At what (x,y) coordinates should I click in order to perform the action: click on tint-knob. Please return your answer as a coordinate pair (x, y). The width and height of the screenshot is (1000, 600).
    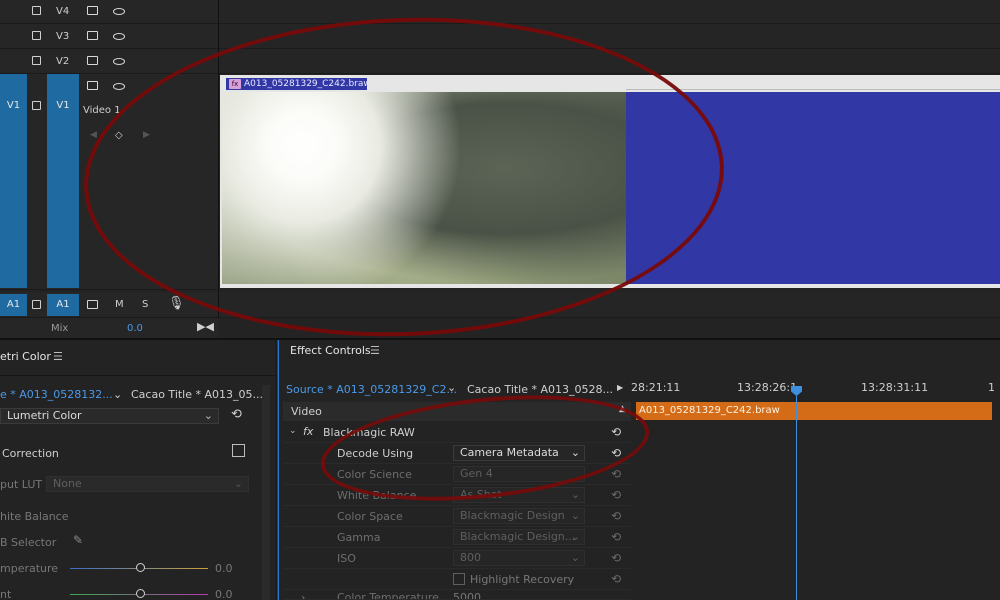
    Looking at the image, I should click on (140, 593).